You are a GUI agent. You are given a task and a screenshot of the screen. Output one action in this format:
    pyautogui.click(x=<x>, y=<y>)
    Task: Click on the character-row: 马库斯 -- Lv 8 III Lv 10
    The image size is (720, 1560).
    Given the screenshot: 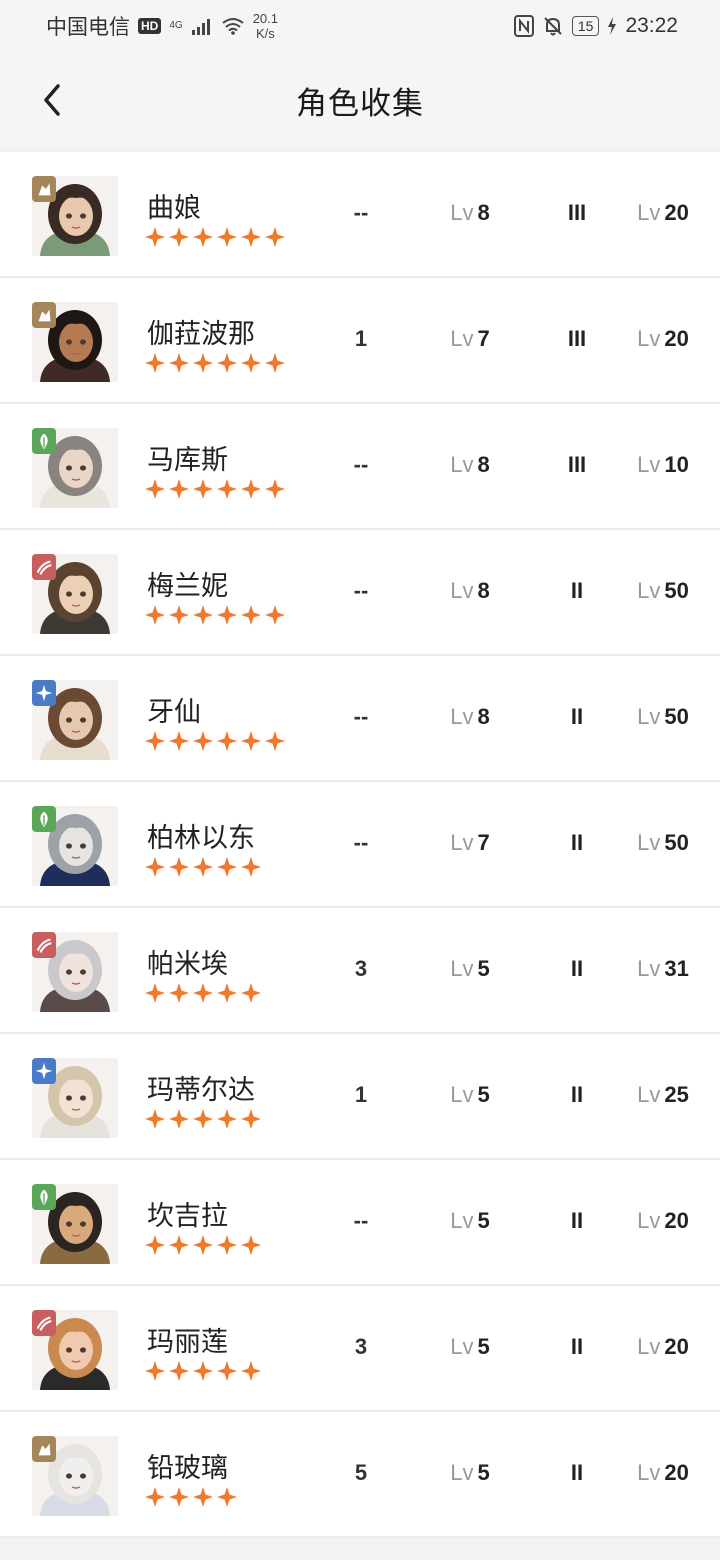 What is the action you would take?
    pyautogui.click(x=360, y=467)
    